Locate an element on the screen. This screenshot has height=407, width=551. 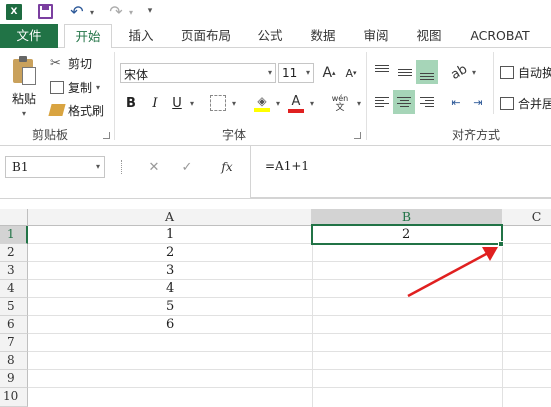
formula-bar-splitter is located at coordinates (122, 167).